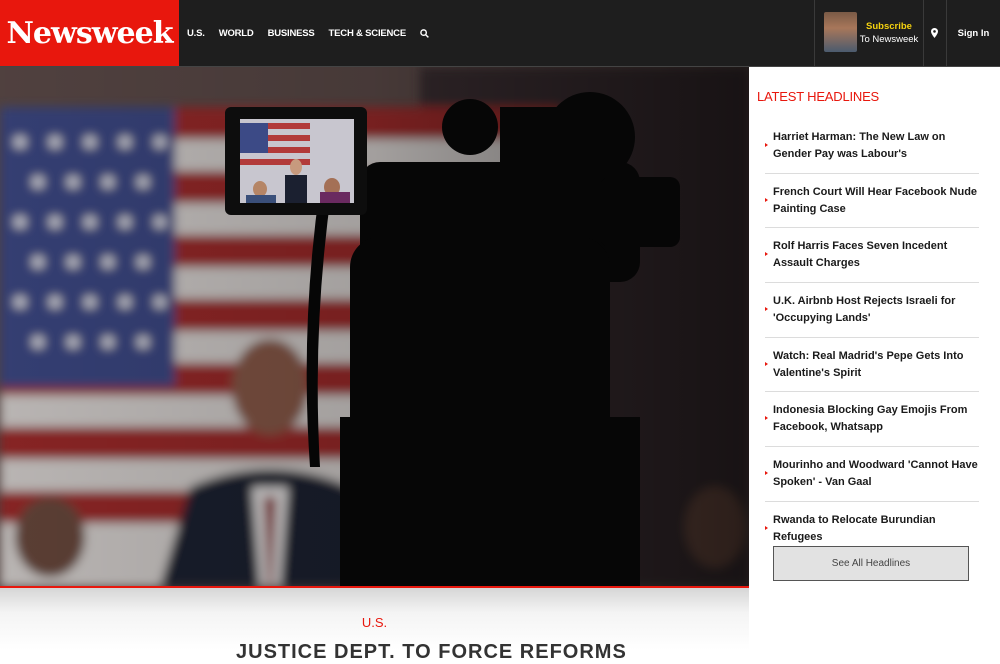  I want to click on newsweek-logo: Newsweek, so click(89, 33).